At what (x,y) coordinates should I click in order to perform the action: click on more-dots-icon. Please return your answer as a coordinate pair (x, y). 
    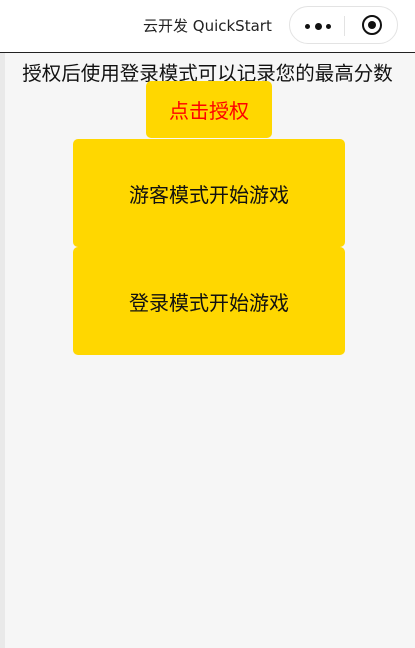
    Looking at the image, I should click on (318, 25).